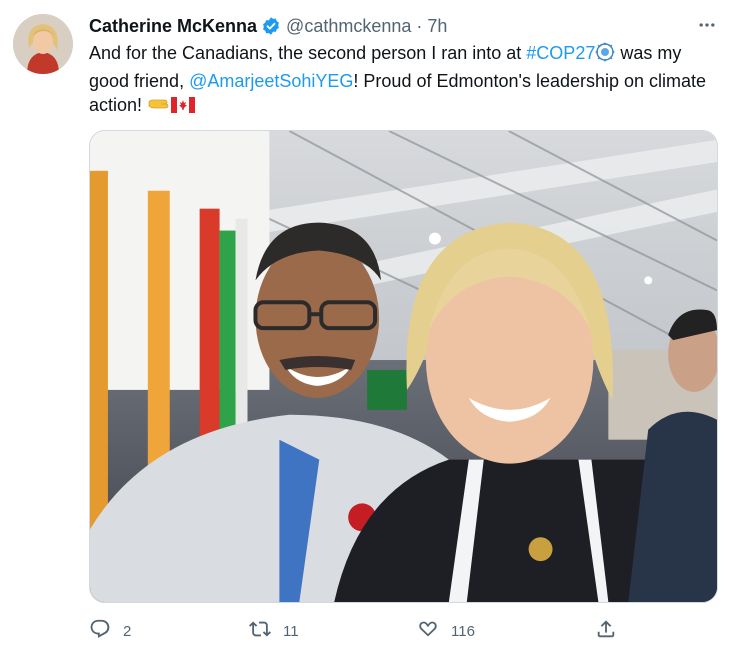  Describe the element at coordinates (271, 26) in the screenshot. I see `verified-icon` at that location.